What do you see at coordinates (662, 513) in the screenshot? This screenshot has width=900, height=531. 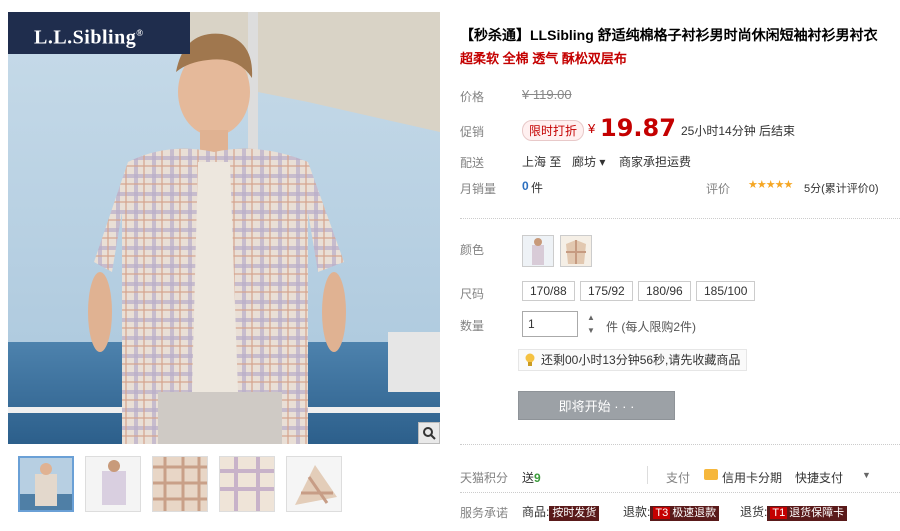 I see `service-tag: T3` at bounding box center [662, 513].